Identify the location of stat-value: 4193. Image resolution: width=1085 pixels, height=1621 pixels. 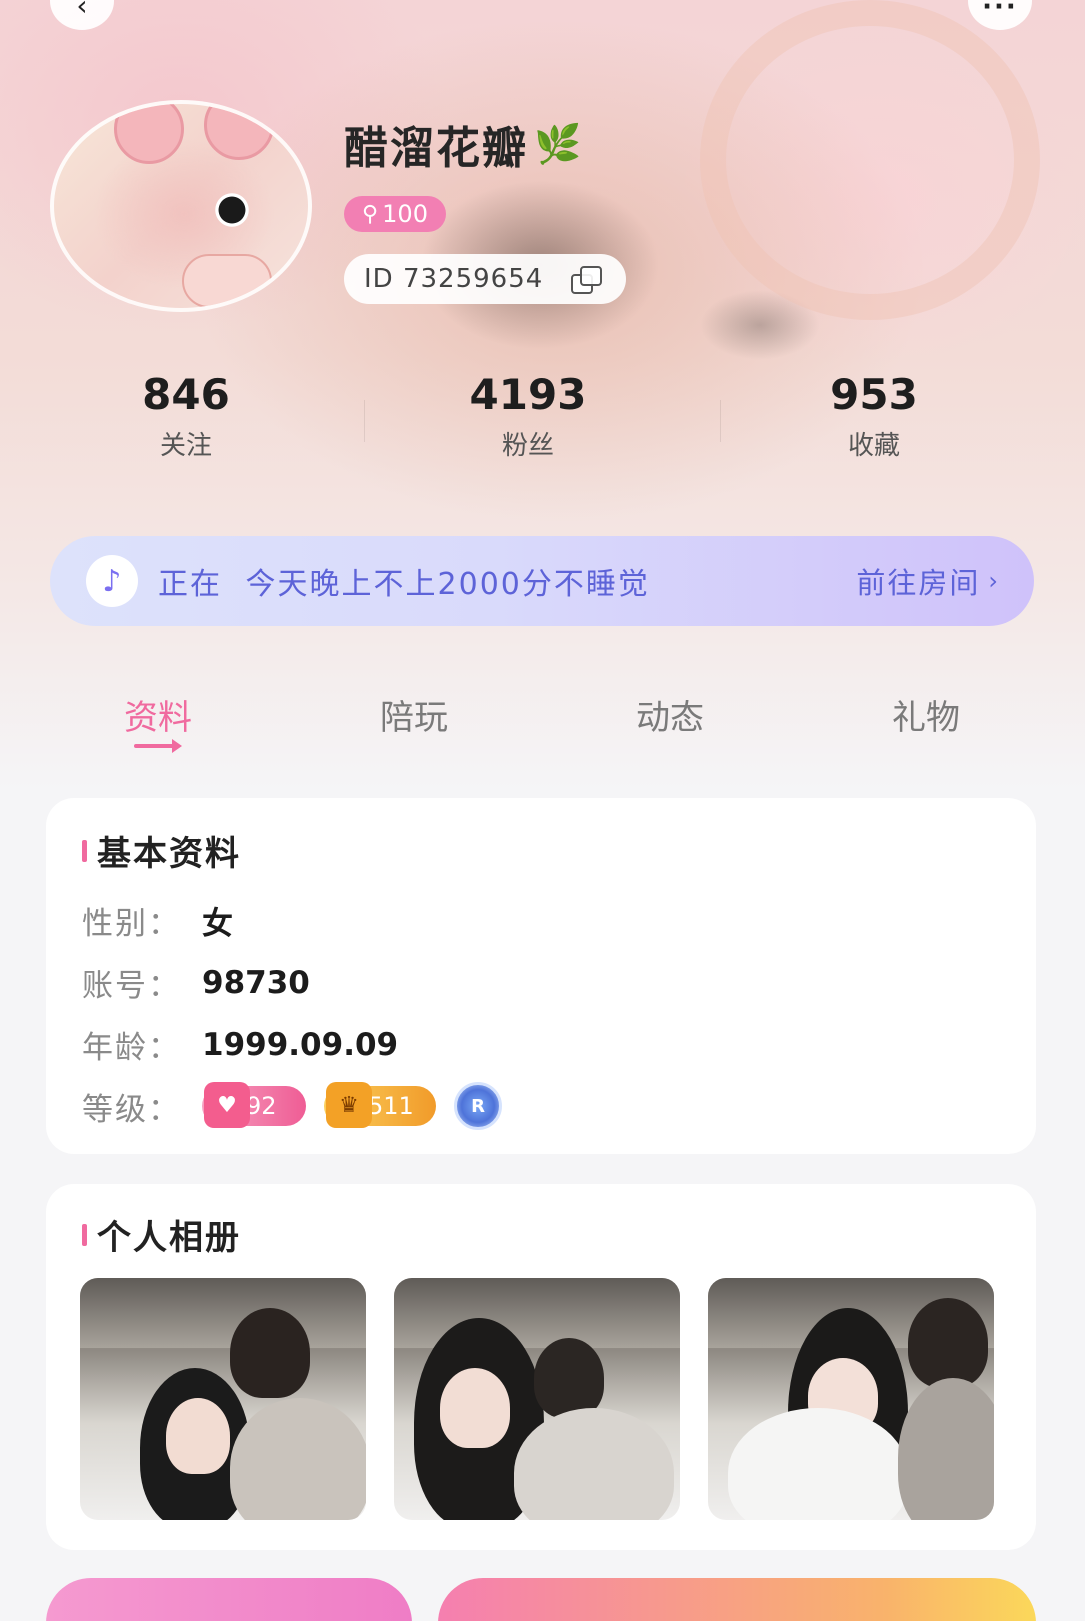
(528, 394).